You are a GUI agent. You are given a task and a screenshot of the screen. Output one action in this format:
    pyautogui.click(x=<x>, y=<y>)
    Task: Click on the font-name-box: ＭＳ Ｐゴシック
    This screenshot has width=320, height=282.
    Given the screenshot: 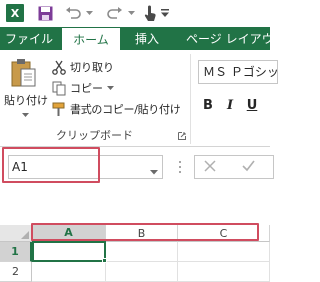 What is the action you would take?
    pyautogui.click(x=238, y=72)
    